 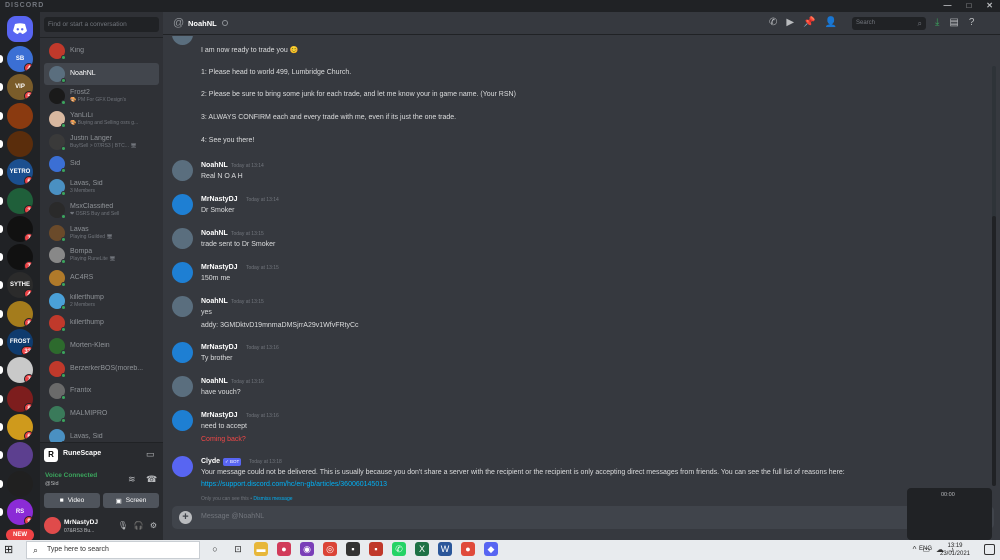 What do you see at coordinates (101, 51) in the screenshot?
I see `dm-item: King` at bounding box center [101, 51].